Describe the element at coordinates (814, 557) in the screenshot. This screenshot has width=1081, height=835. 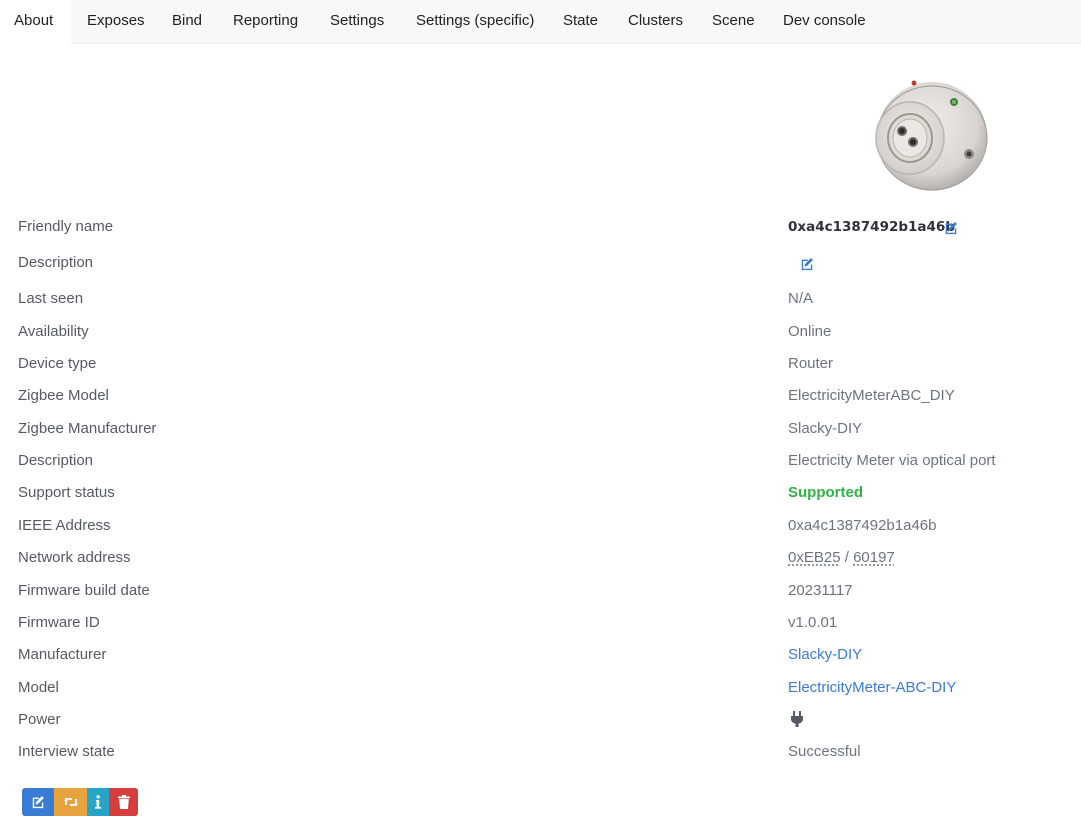
I see `network-address-hex: 0xEB25` at that location.